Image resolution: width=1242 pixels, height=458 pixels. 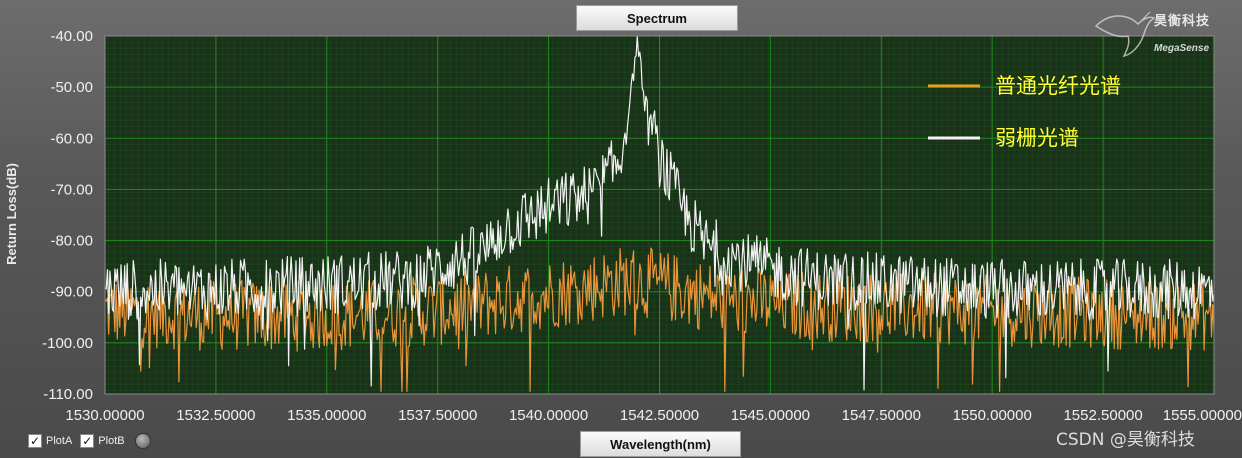 I want to click on x-tick-label: 1555.00000, so click(x=1202, y=415).